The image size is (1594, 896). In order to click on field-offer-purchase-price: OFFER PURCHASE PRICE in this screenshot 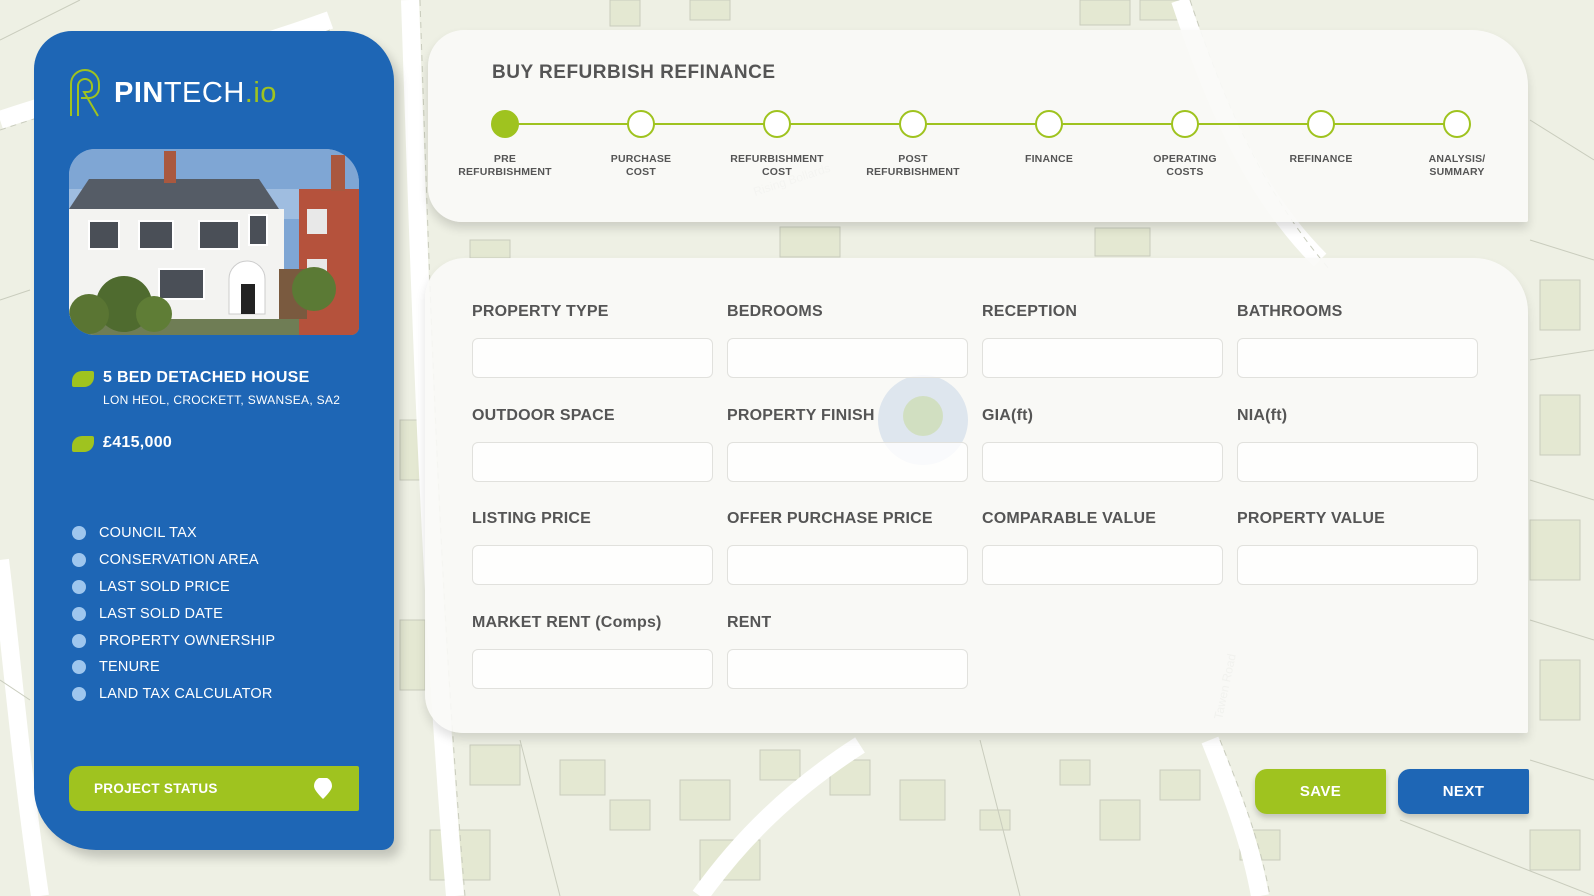, I will do `click(847, 547)`.